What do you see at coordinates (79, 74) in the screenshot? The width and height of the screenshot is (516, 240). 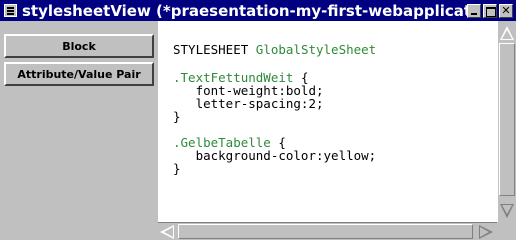 I see `attribute-value-pair-button: Attribute/Value Pair` at bounding box center [79, 74].